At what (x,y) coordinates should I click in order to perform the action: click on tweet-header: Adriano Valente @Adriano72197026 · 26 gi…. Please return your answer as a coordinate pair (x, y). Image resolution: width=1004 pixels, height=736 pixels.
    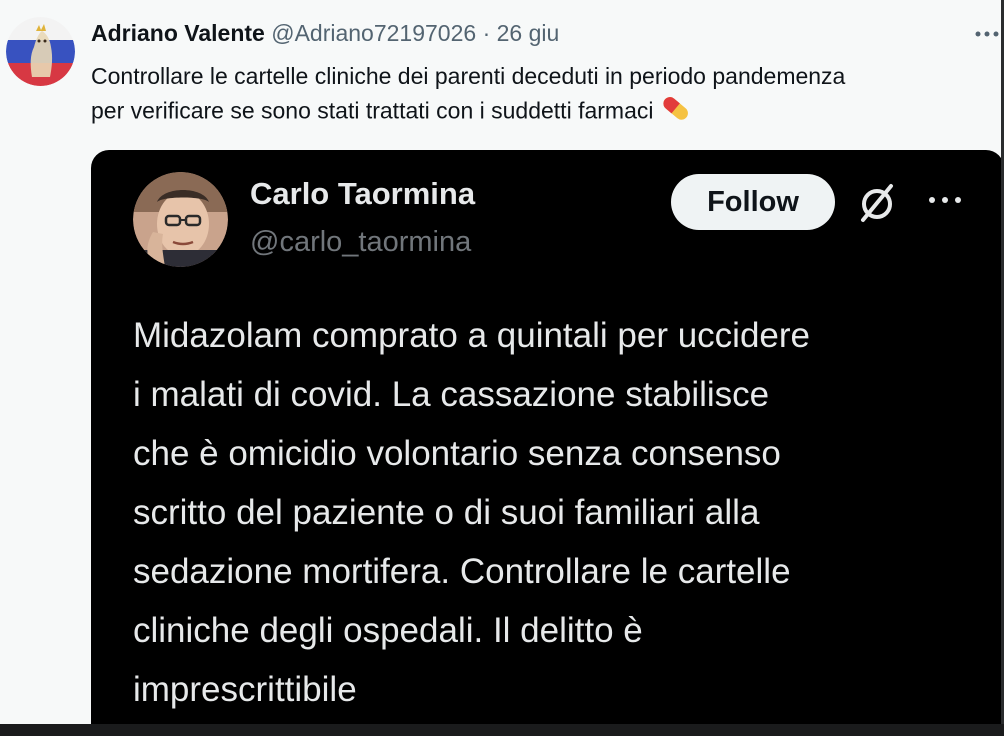
    Looking at the image, I should click on (325, 33).